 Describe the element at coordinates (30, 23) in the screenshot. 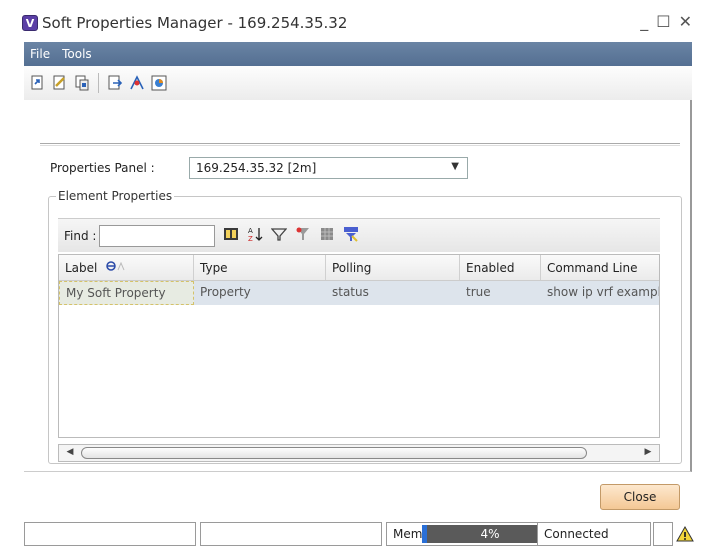

I see `app-logo-icon: V` at that location.